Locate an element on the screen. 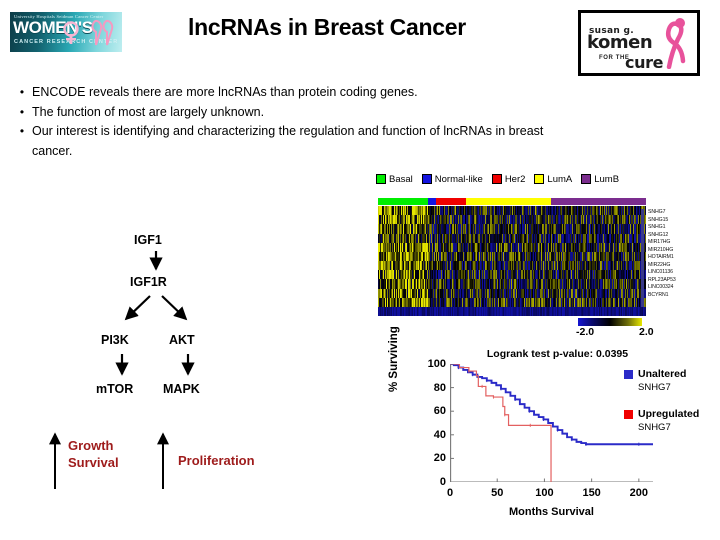  heatmap-scale-low-label: -2.0 is located at coordinates (585, 332).